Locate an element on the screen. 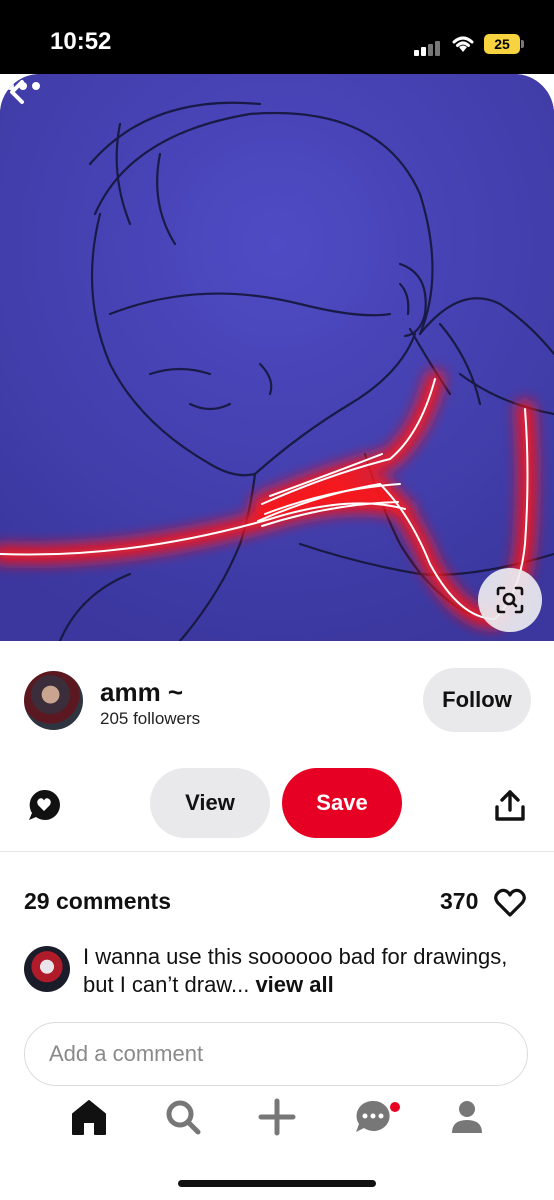 The width and height of the screenshot is (554, 1200). home-icon is located at coordinates (89, 1117).